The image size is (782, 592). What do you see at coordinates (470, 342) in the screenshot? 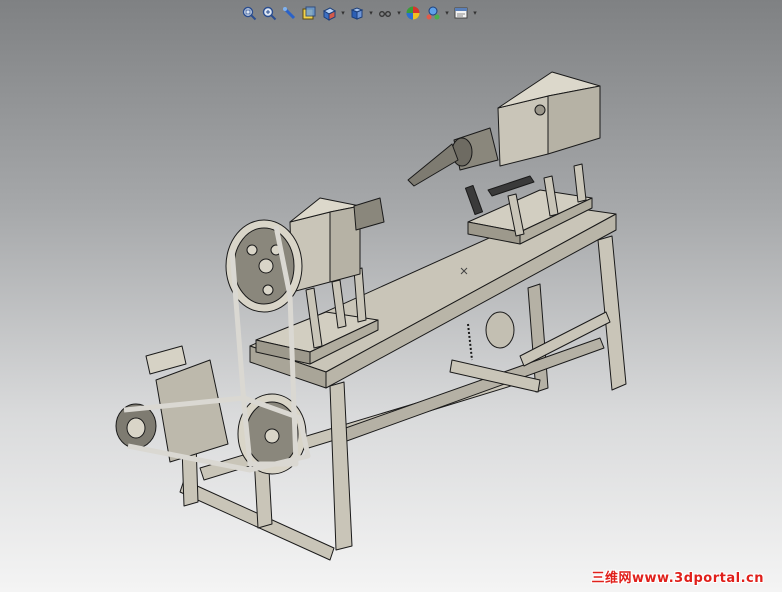
I see `drive-chain` at bounding box center [470, 342].